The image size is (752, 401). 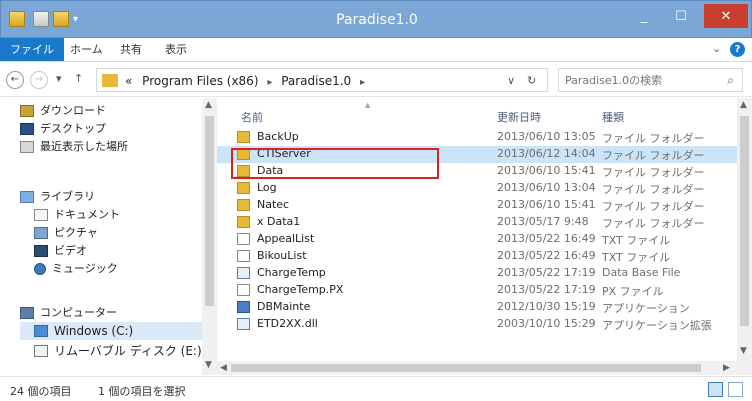 What do you see at coordinates (640, 80) in the screenshot?
I see `search-input` at bounding box center [640, 80].